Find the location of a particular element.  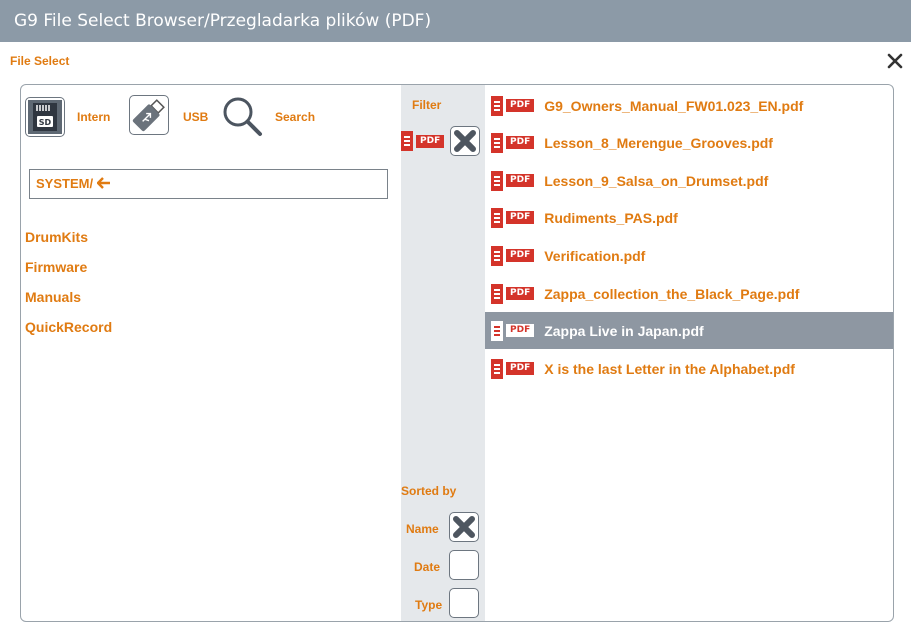

file-name: Lesson_9_Salsa_on_Drumset.pdf is located at coordinates (656, 180).